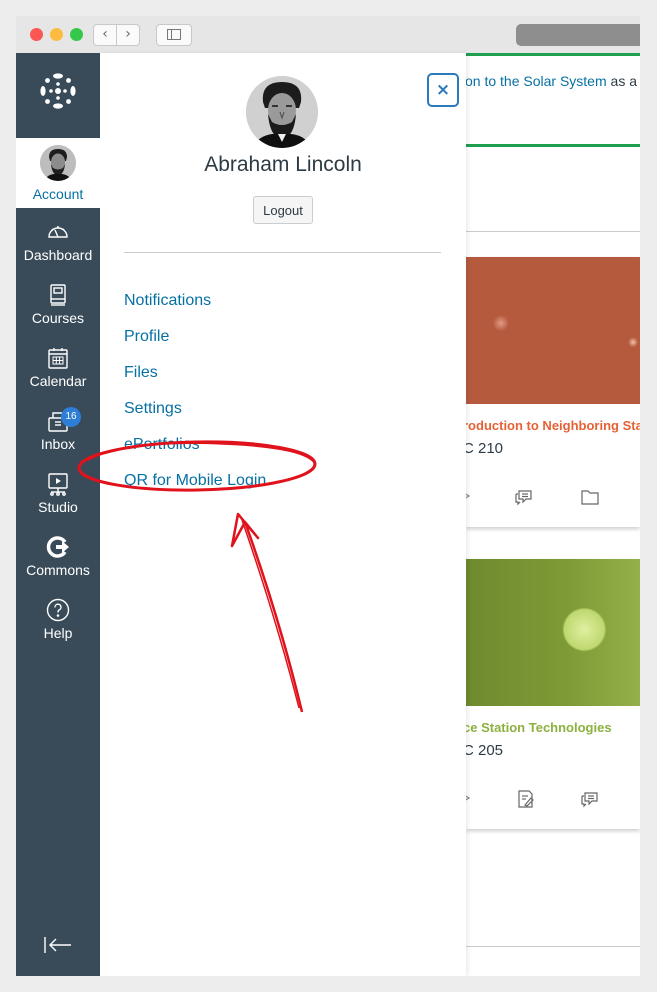 Image resolution: width=657 pixels, height=992 pixels. Describe the element at coordinates (526, 799) in the screenshot. I see `assignments-icon` at that location.